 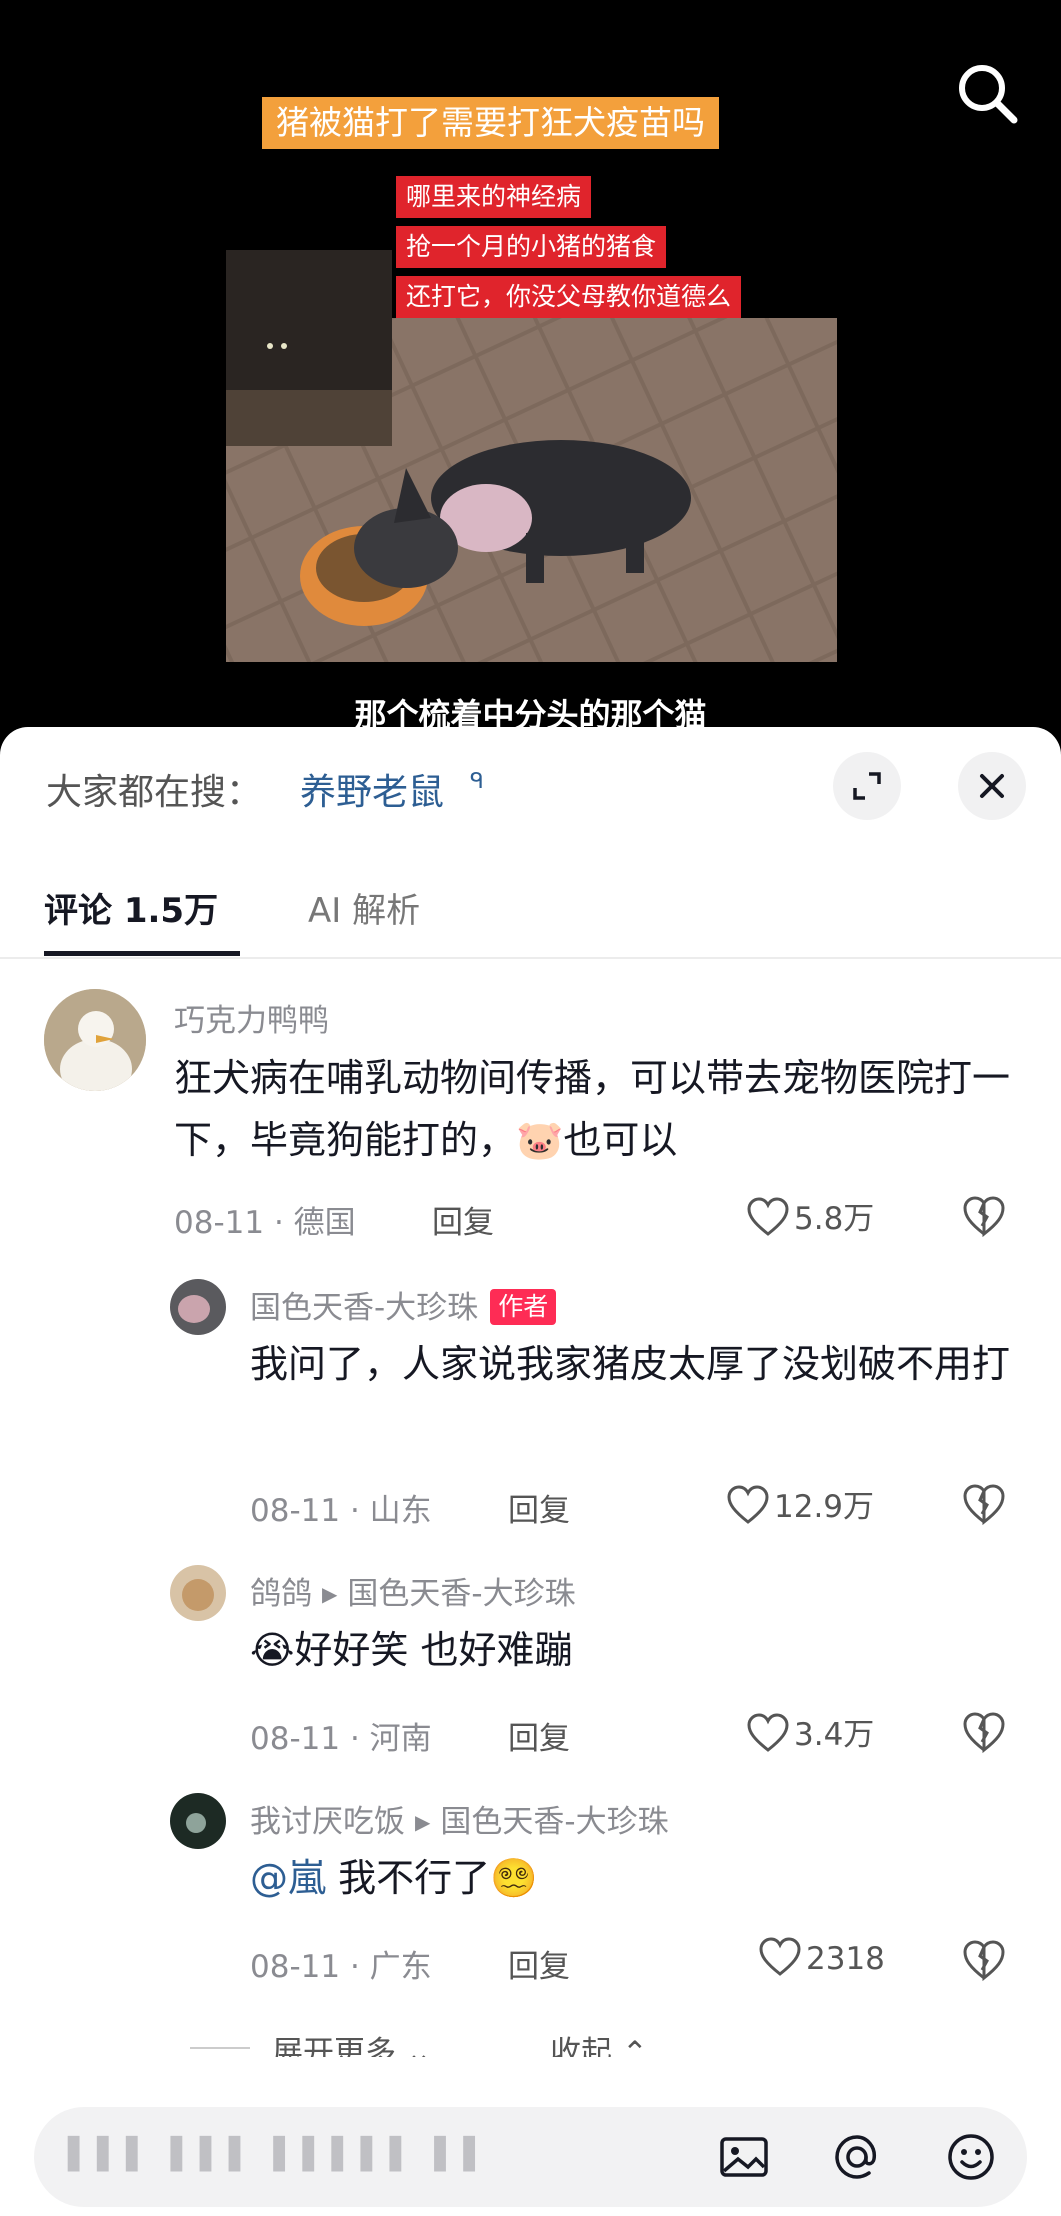 What do you see at coordinates (309, 348) in the screenshot?
I see `video-frame-cat` at bounding box center [309, 348].